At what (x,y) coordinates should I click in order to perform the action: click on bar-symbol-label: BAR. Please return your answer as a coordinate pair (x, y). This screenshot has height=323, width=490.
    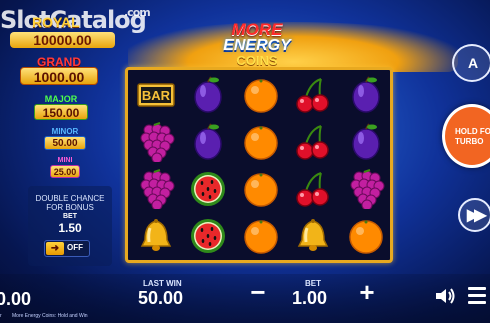
    Looking at the image, I should click on (155, 95).